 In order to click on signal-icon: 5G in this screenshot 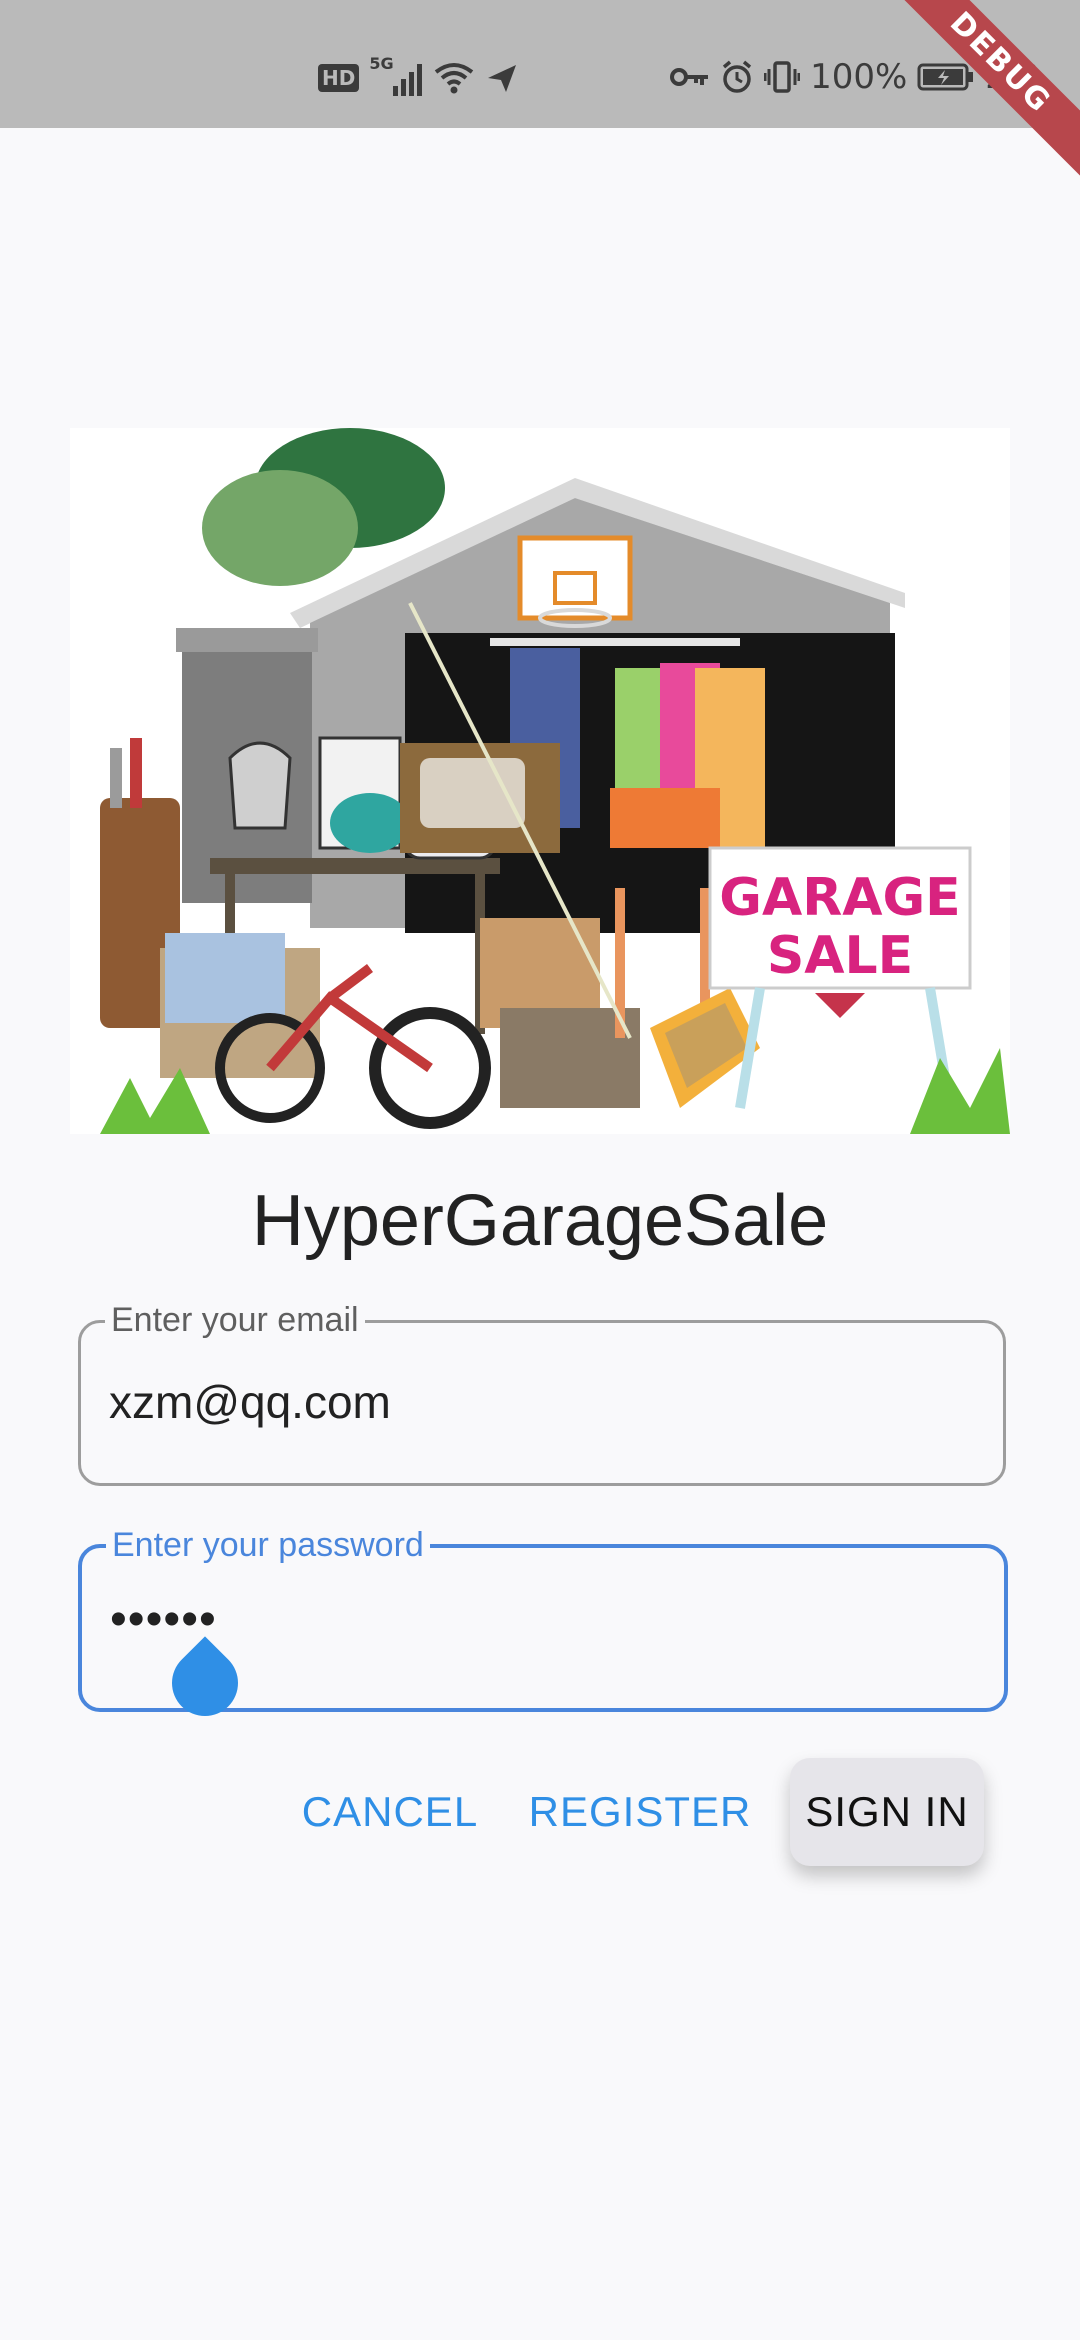, I will do `click(396, 75)`.